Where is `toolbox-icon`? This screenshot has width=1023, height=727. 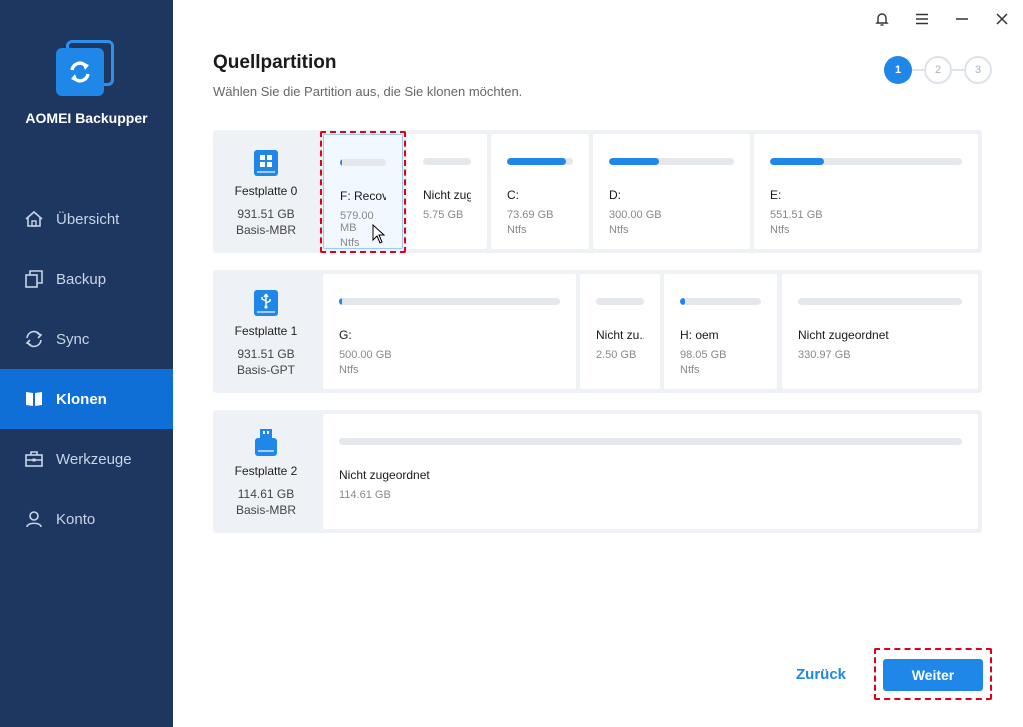
toolbox-icon is located at coordinates (34, 459).